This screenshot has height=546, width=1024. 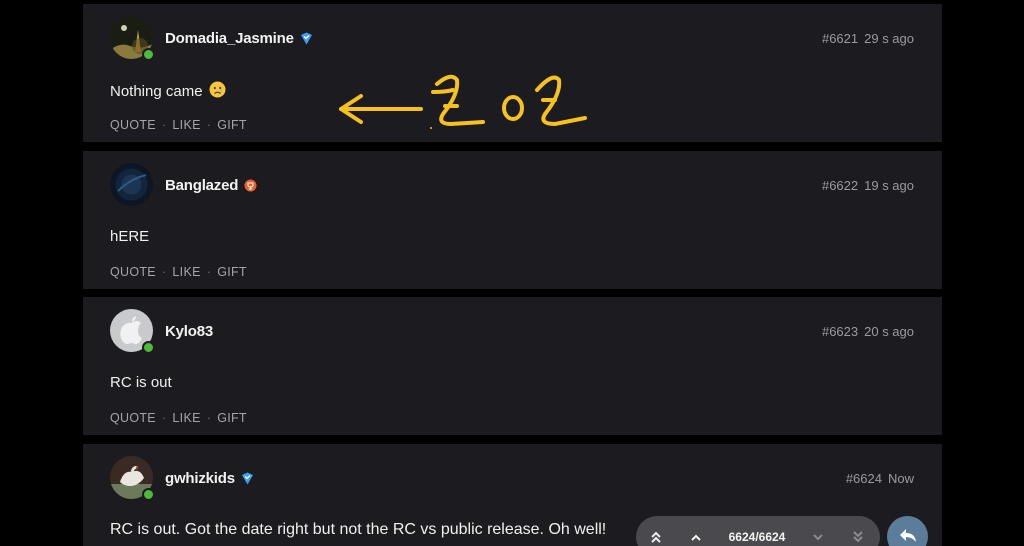 I want to click on post-meta: #6622 19 s ago, so click(x=868, y=185).